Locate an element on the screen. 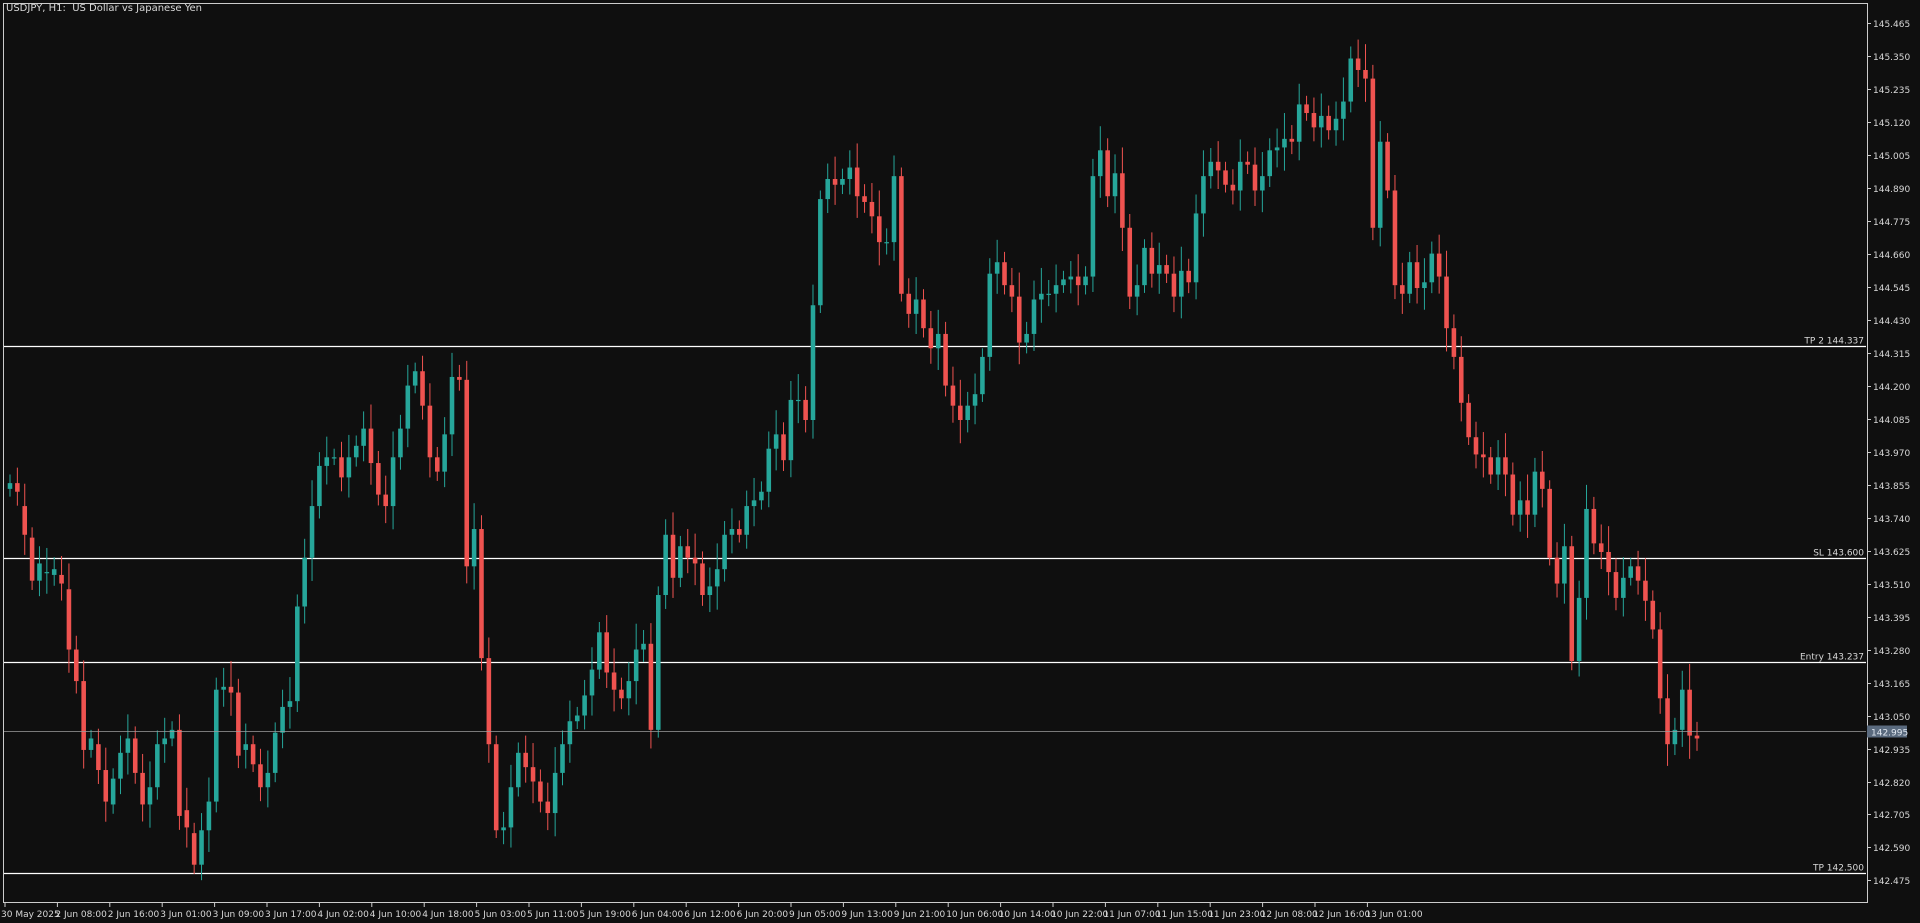  level-label: SL 143.600 is located at coordinates (1838, 554).